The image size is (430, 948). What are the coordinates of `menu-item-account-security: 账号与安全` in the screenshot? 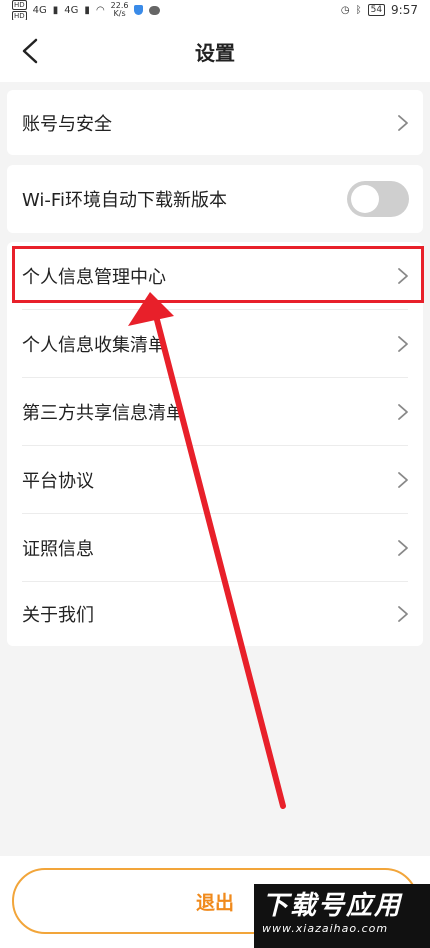 It's located at (215, 122).